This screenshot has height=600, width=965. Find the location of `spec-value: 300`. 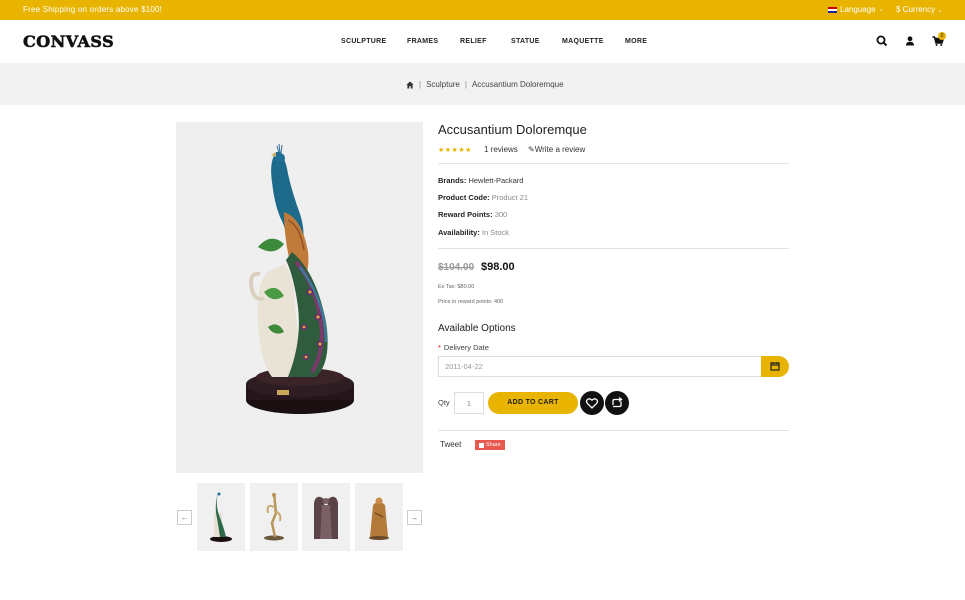

spec-value: 300 is located at coordinates (501, 214).